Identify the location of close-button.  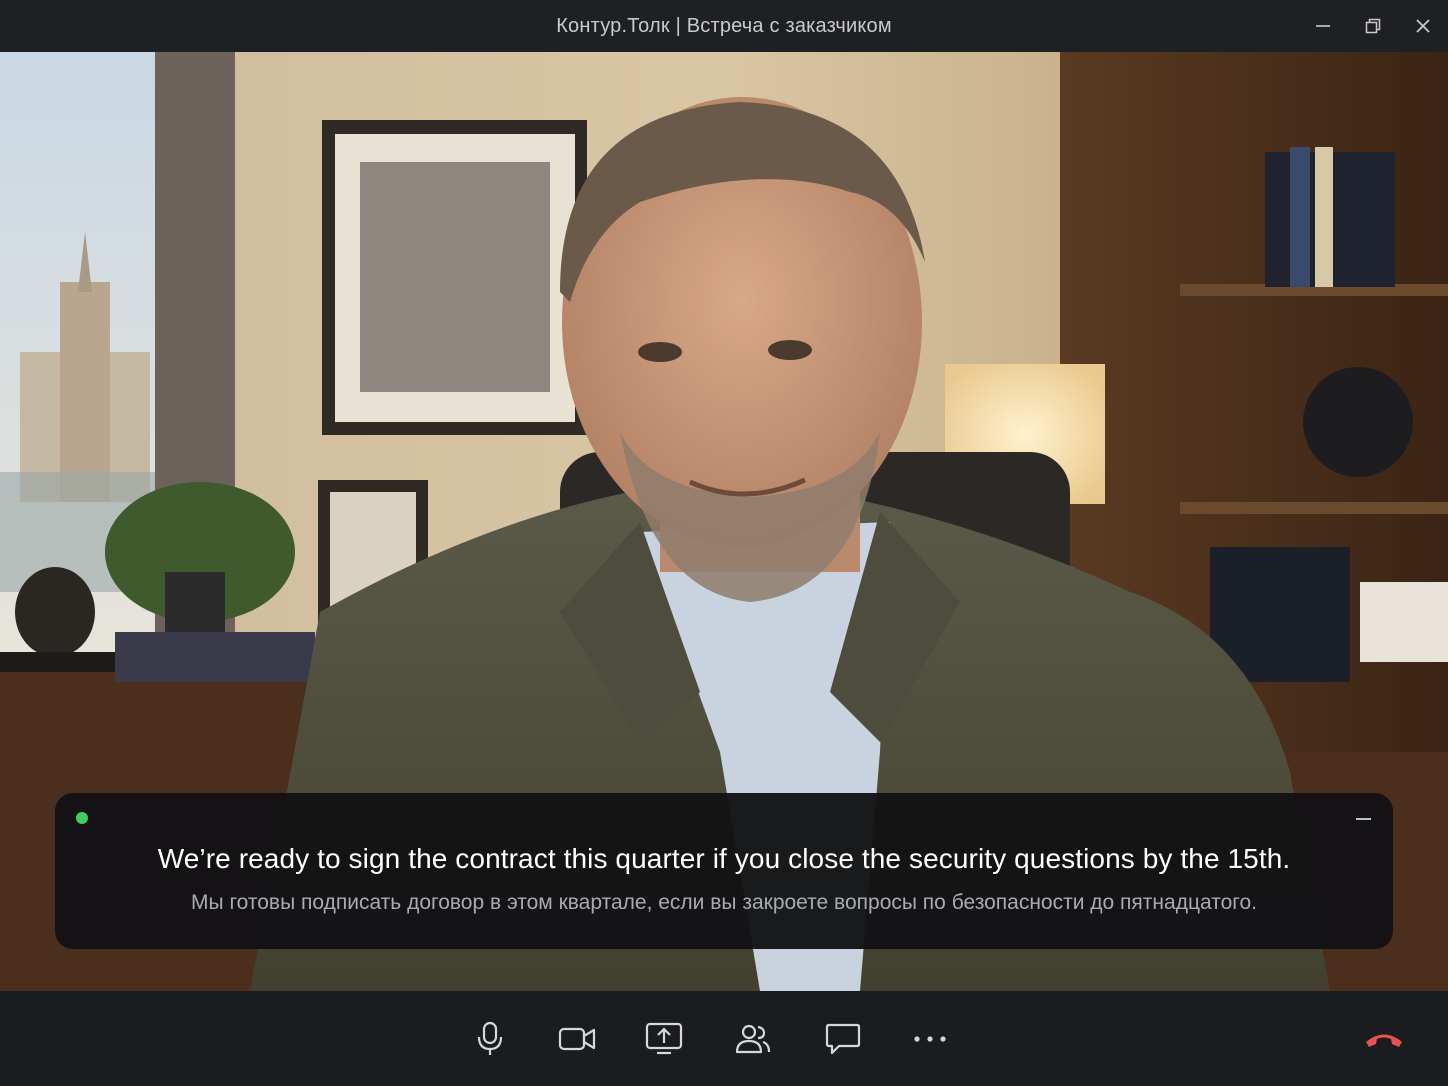
(1423, 26).